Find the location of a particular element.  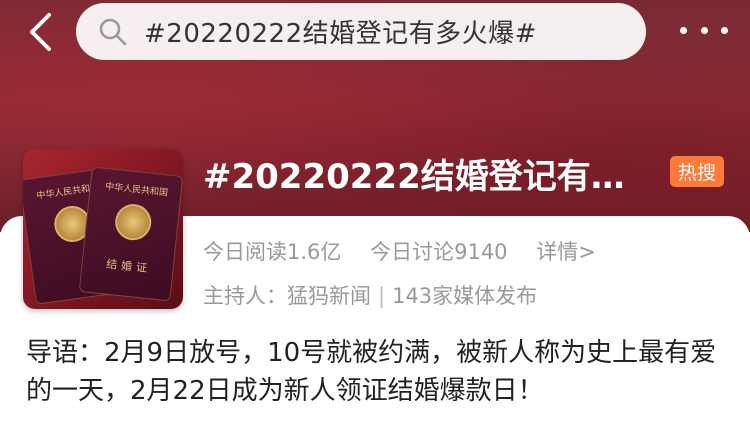

marriage-certificate-image: 中华人民共和国 结婚证 is located at coordinates (130, 234).